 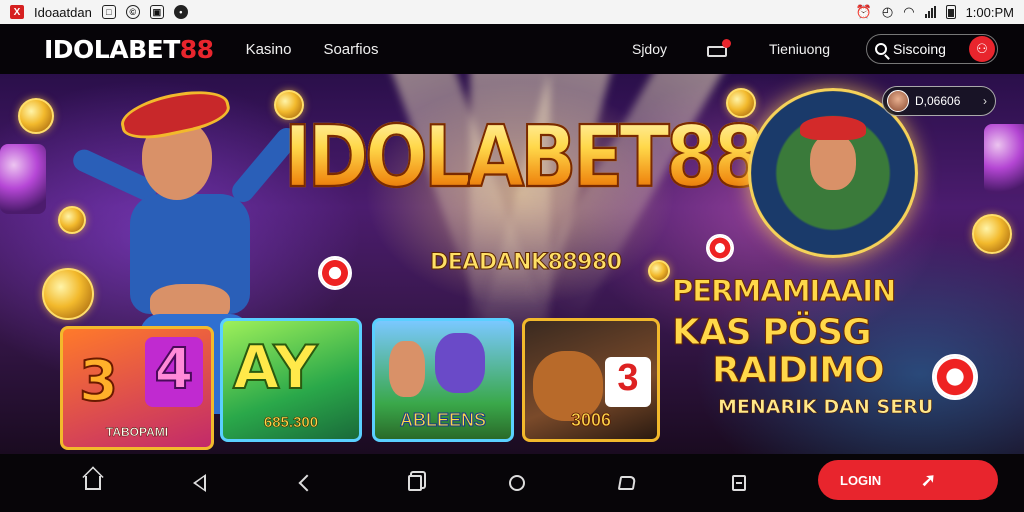 I want to click on tile-2-label: 685.300, so click(x=291, y=423).